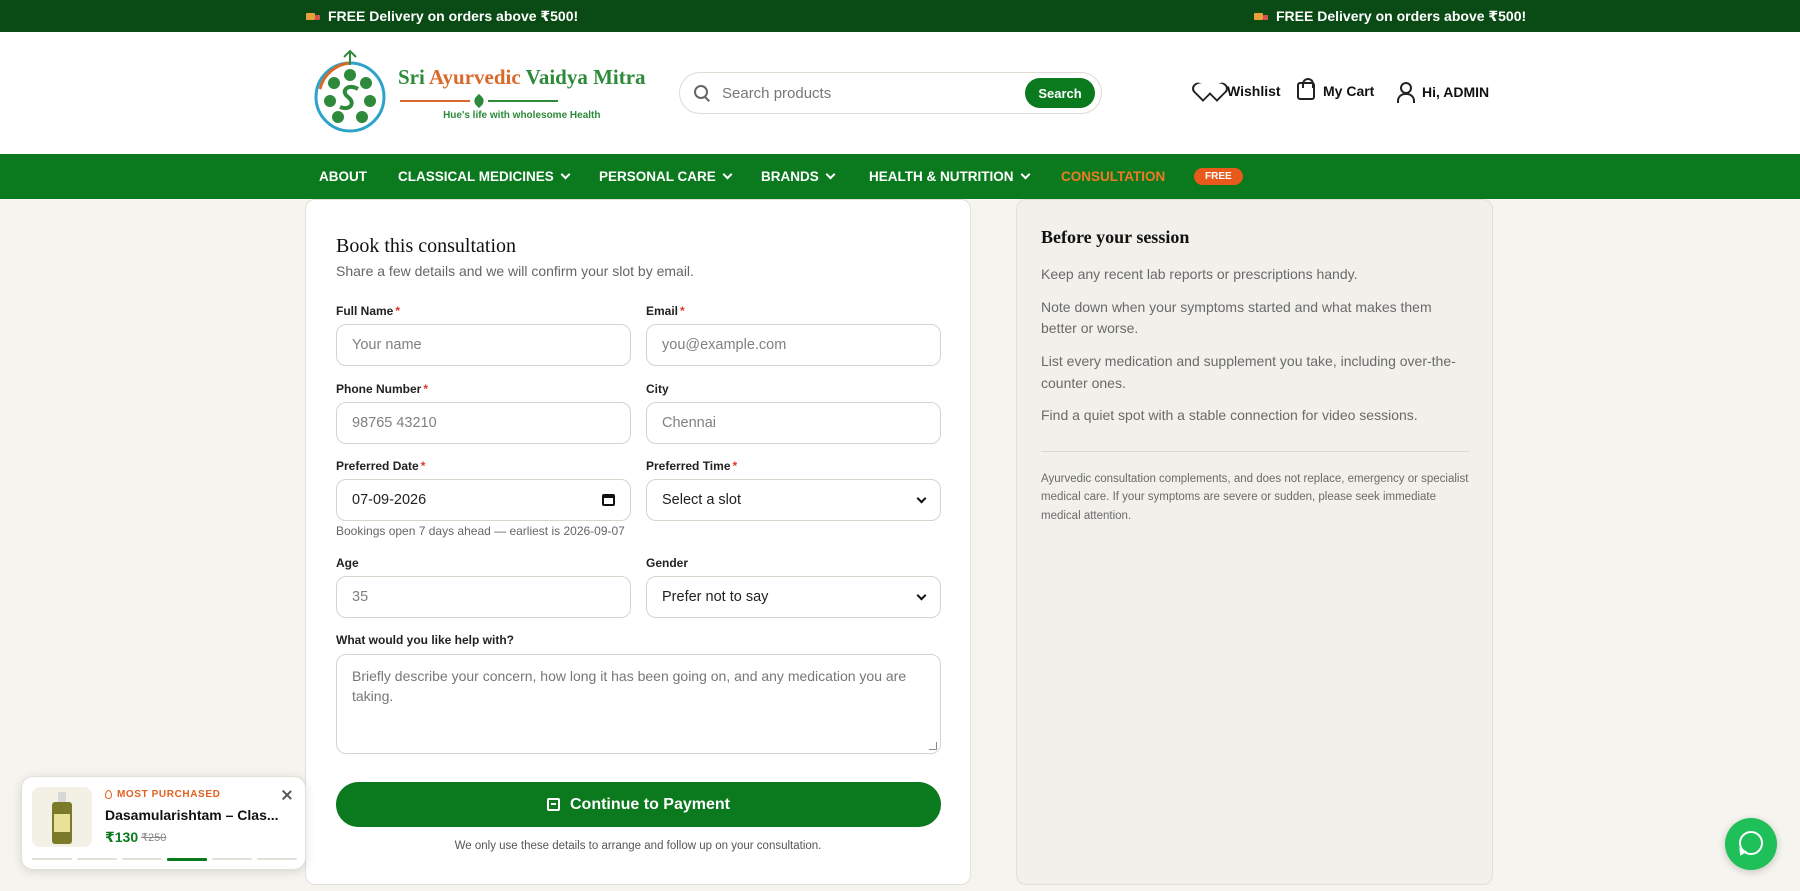 Image resolution: width=1800 pixels, height=891 pixels. Describe the element at coordinates (425, 640) in the screenshot. I see `help-label: What would you like help with?` at that location.